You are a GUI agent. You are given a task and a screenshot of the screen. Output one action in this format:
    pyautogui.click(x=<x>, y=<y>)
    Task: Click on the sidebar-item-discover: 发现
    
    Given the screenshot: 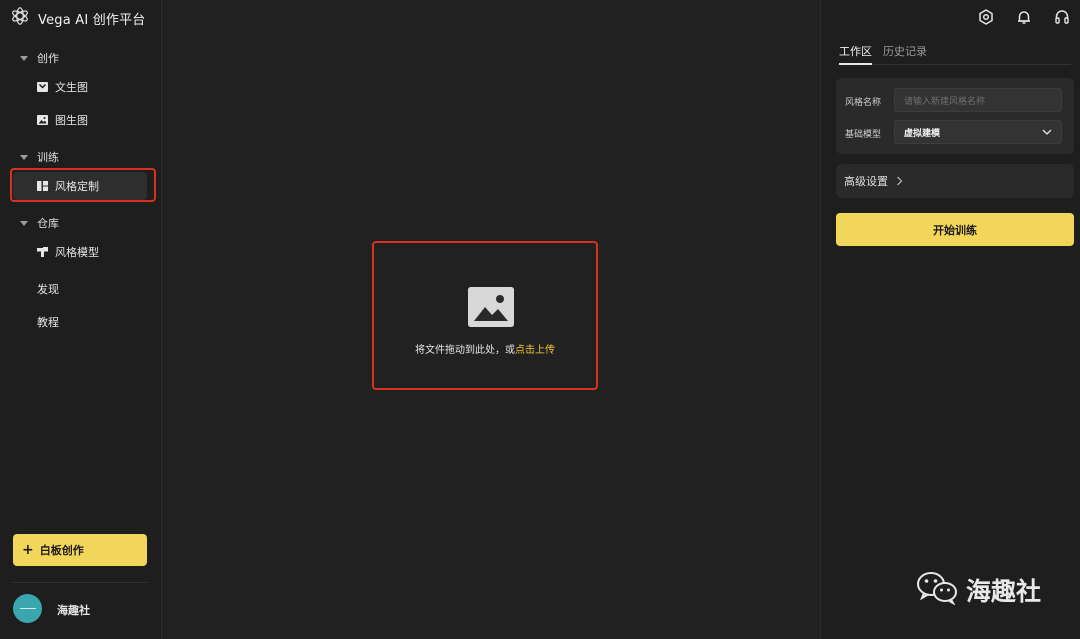 What is the action you would take?
    pyautogui.click(x=48, y=289)
    